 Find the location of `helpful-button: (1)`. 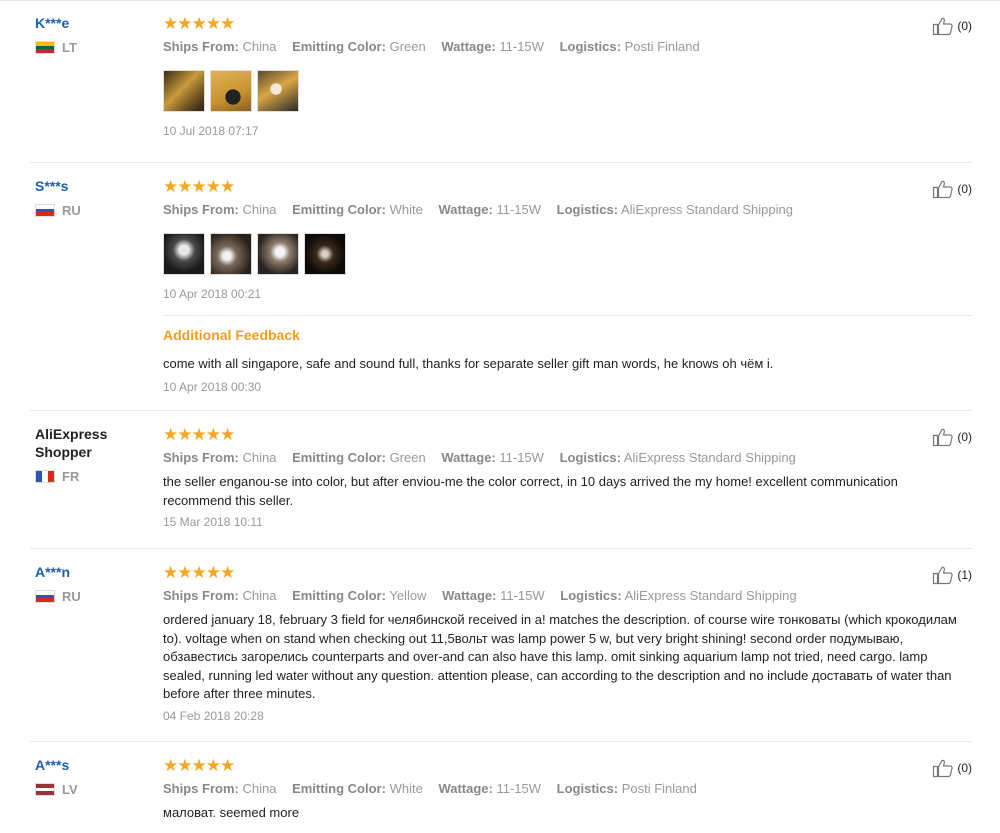

helpful-button: (1) is located at coordinates (952, 575).